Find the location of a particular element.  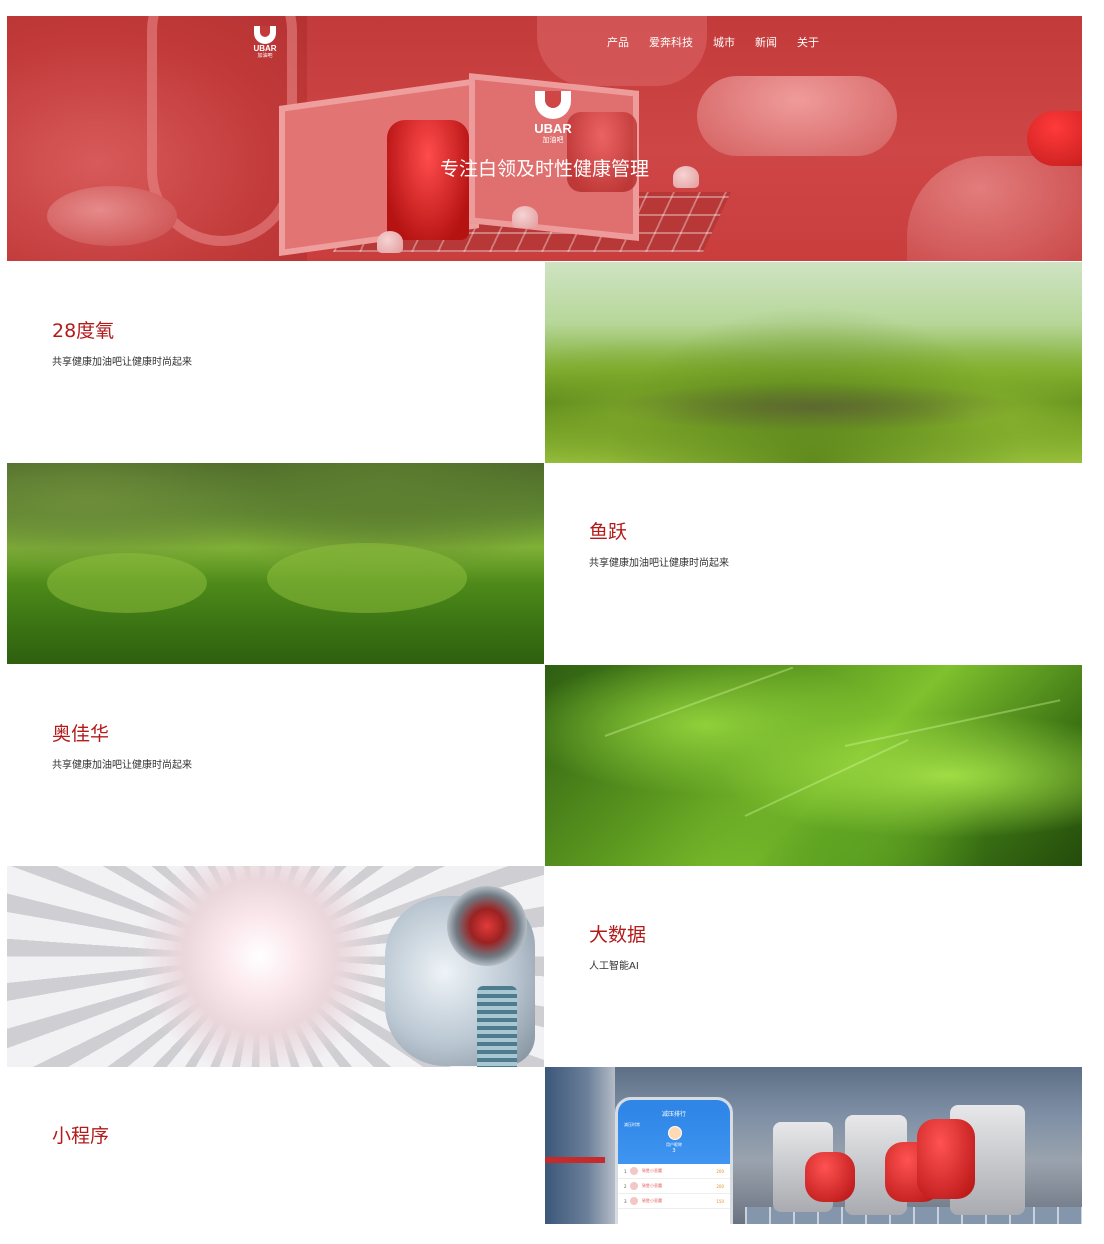

moss-photo is located at coordinates (813, 362).